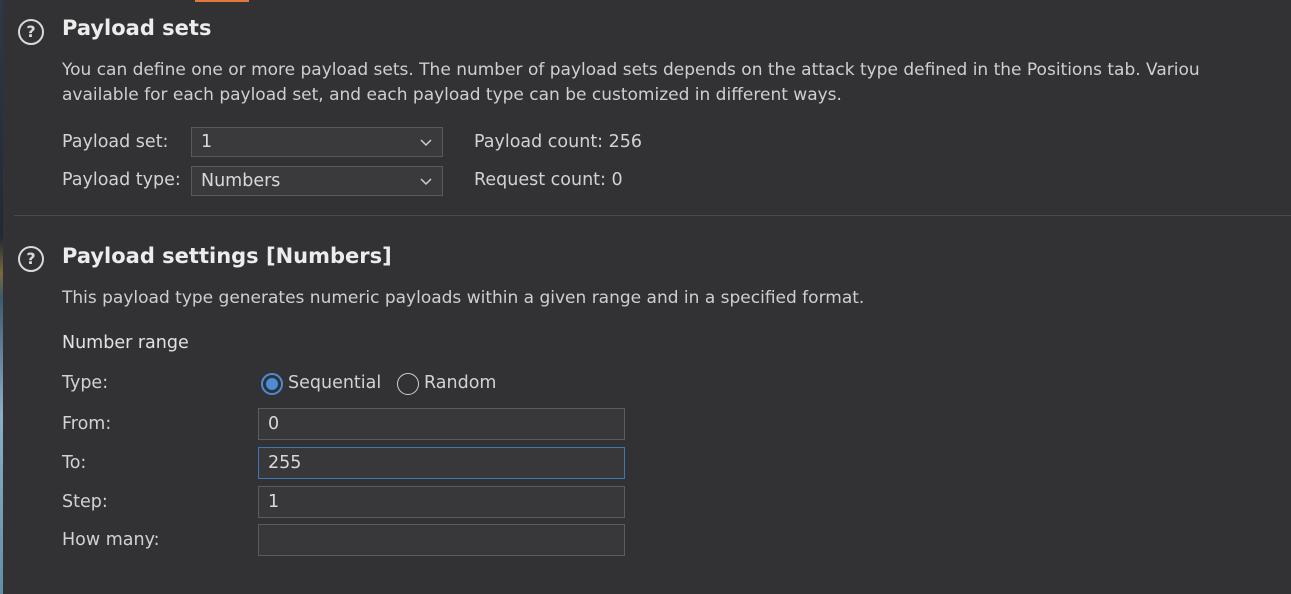 This screenshot has width=1291, height=594. What do you see at coordinates (137, 28) in the screenshot?
I see `payload-sets-title: Payload sets` at bounding box center [137, 28].